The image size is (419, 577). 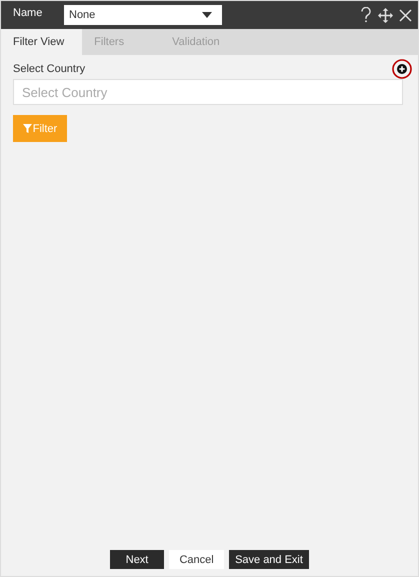 I want to click on name-label: Name, so click(x=28, y=13).